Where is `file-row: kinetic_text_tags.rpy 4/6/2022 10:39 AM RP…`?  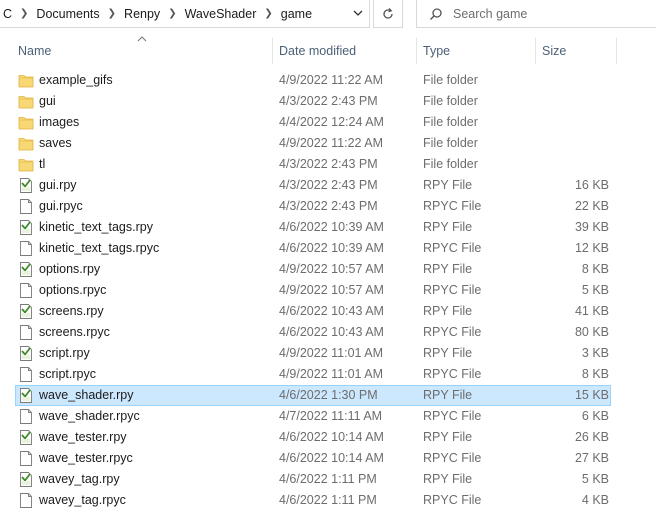 file-row: kinetic_text_tags.rpy 4/6/2022 10:39 AM RP… is located at coordinates (328, 227).